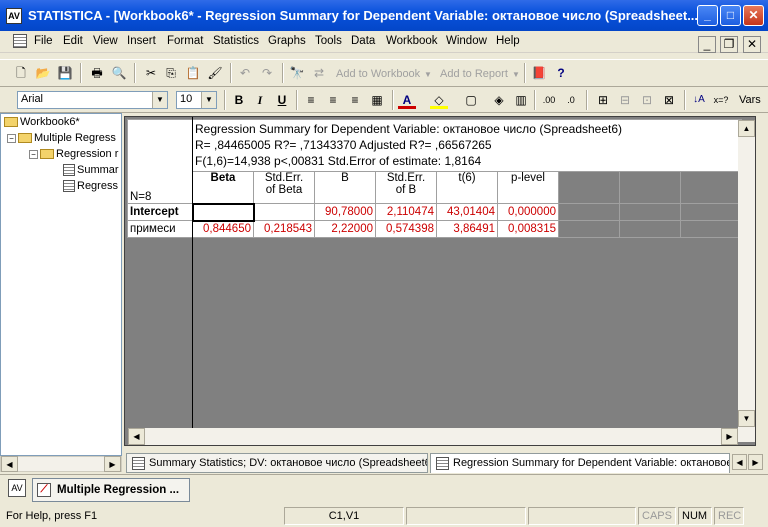  I want to click on cell: 2,22000, so click(345, 229).